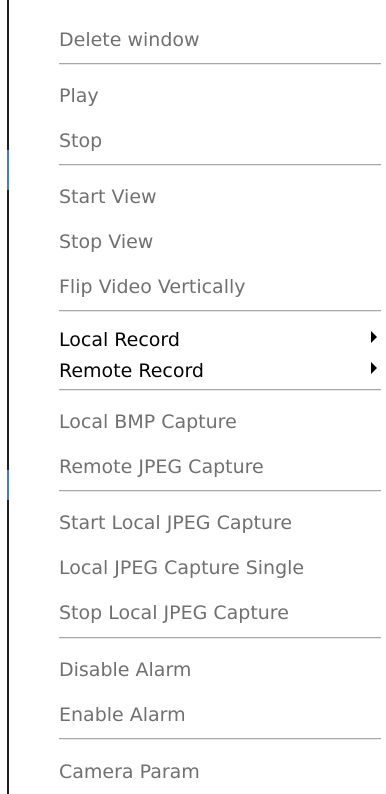 This screenshot has width=386, height=794. What do you see at coordinates (161, 467) in the screenshot?
I see `menu-item-label: Remote JPEG Capture` at bounding box center [161, 467].